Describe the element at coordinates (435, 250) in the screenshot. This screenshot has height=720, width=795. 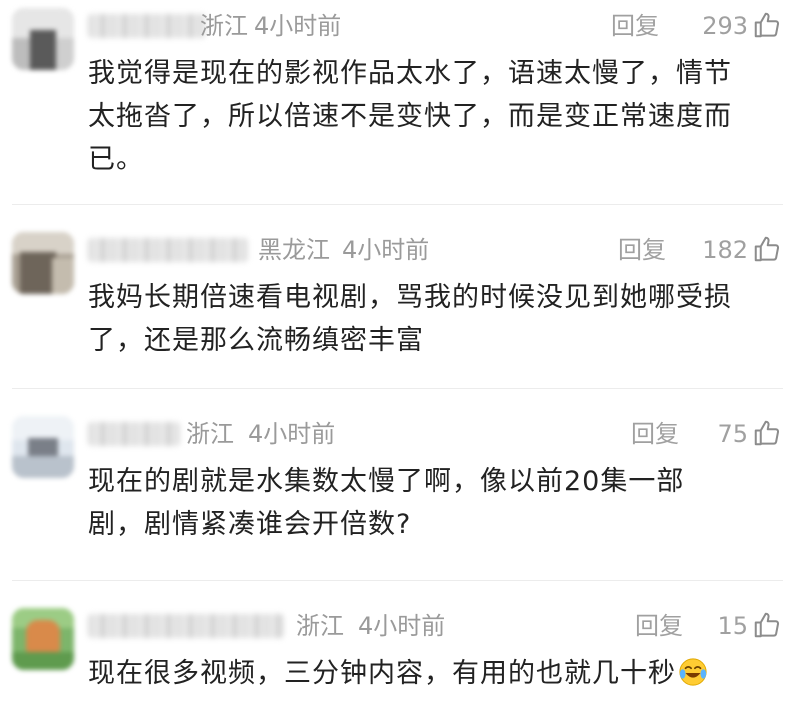
I see `comment-meta: 黑龙江 4小时前 回复 182` at that location.